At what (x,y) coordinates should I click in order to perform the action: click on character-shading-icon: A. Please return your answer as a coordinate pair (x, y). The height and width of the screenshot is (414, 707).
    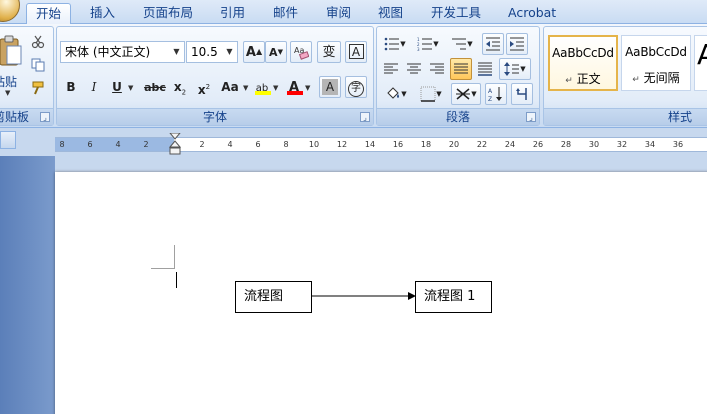
    Looking at the image, I should click on (330, 87).